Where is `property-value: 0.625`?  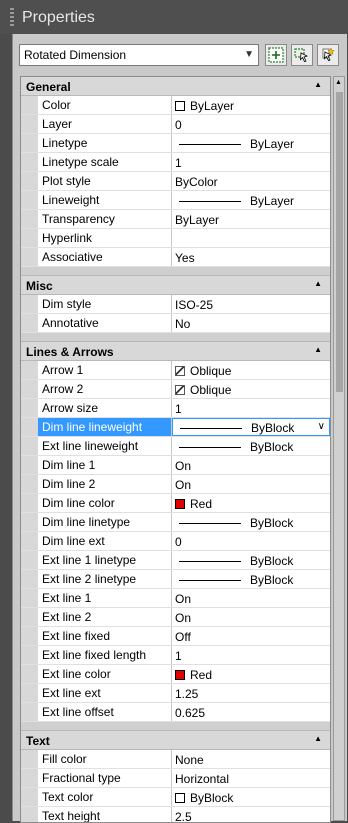
property-value: 0.625 is located at coordinates (251, 712).